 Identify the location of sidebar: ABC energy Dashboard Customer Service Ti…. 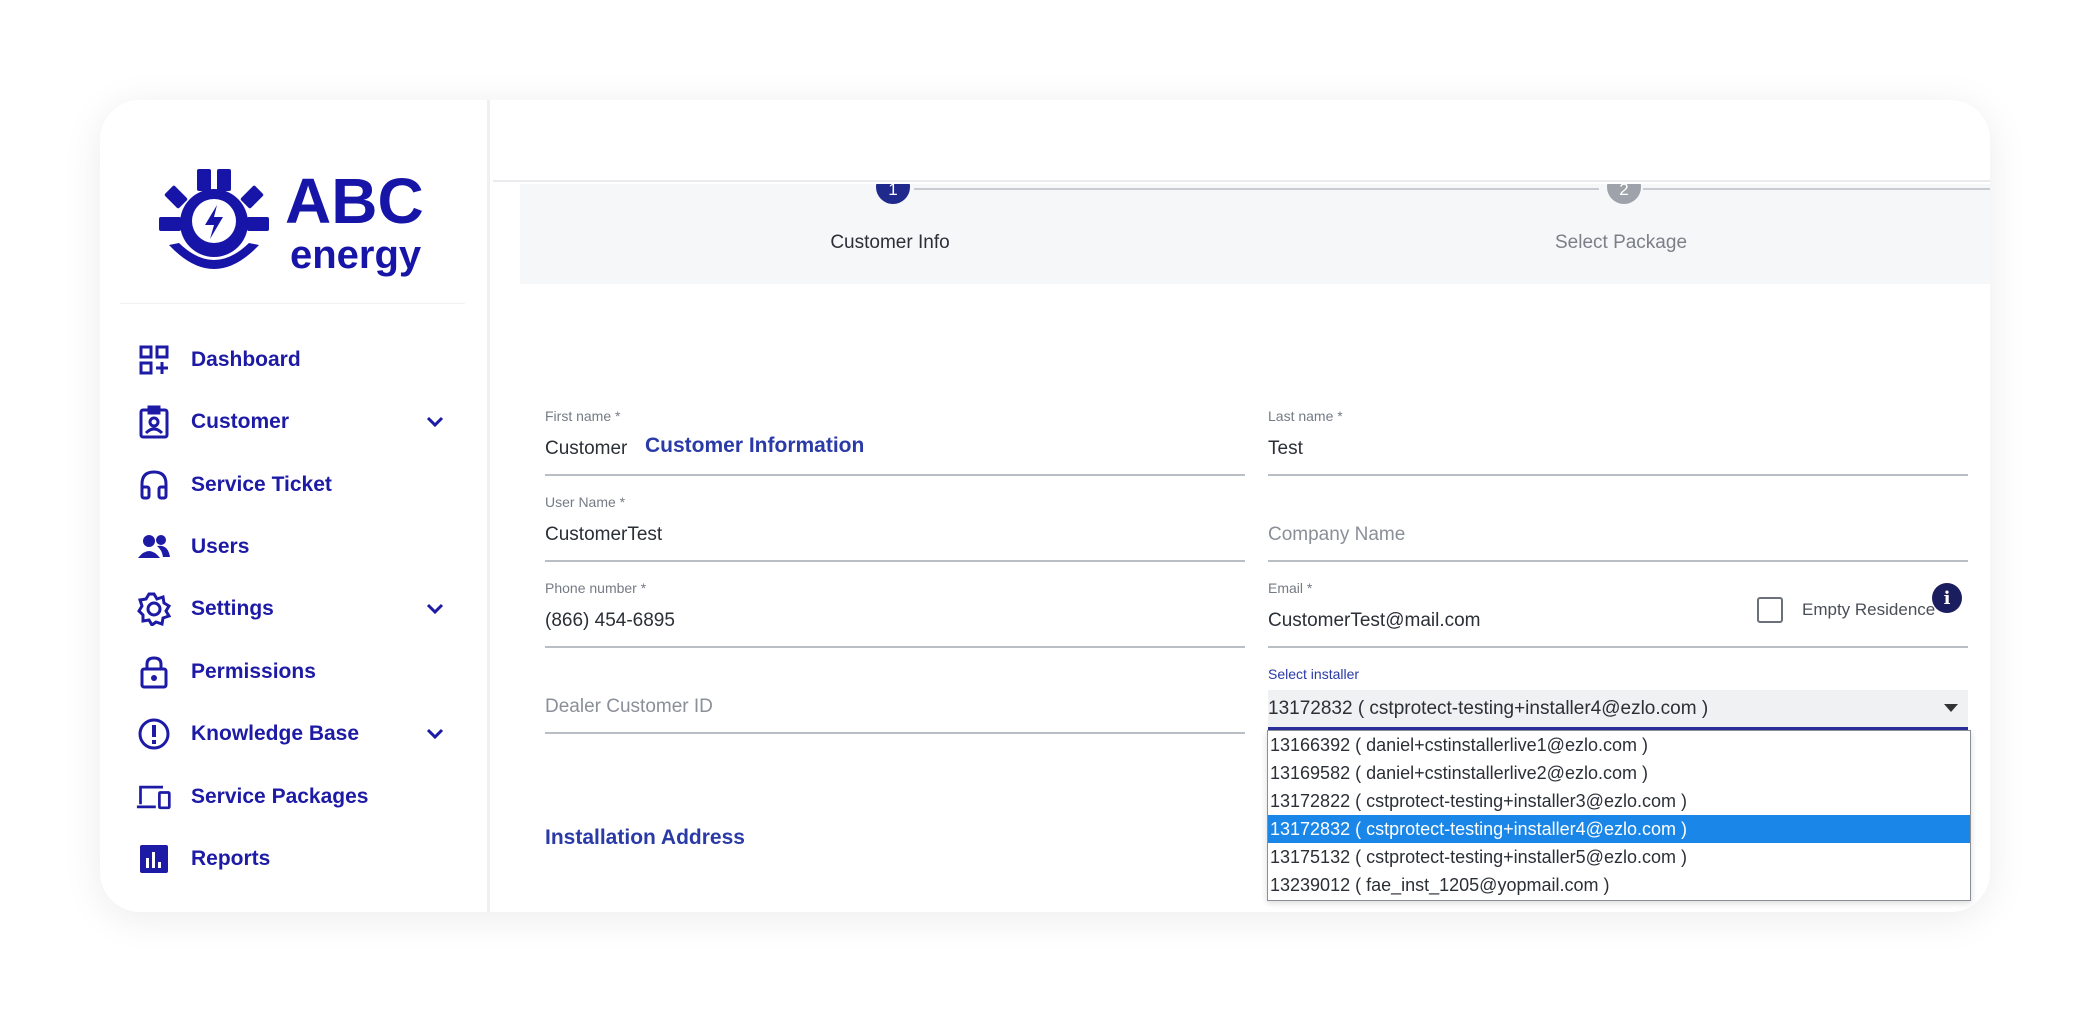
(295, 506).